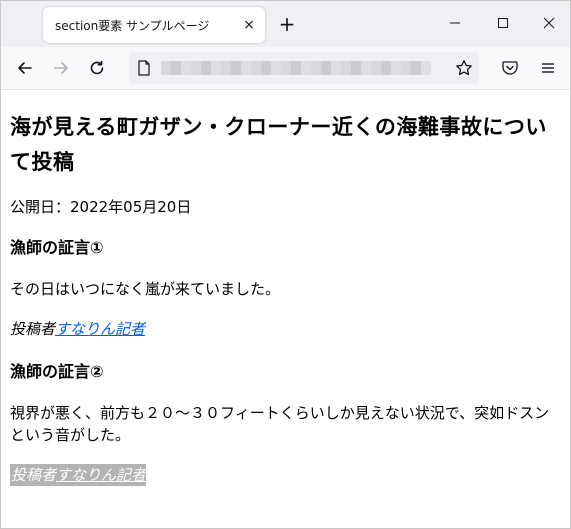  I want to click on navigation-bar, so click(285, 68).